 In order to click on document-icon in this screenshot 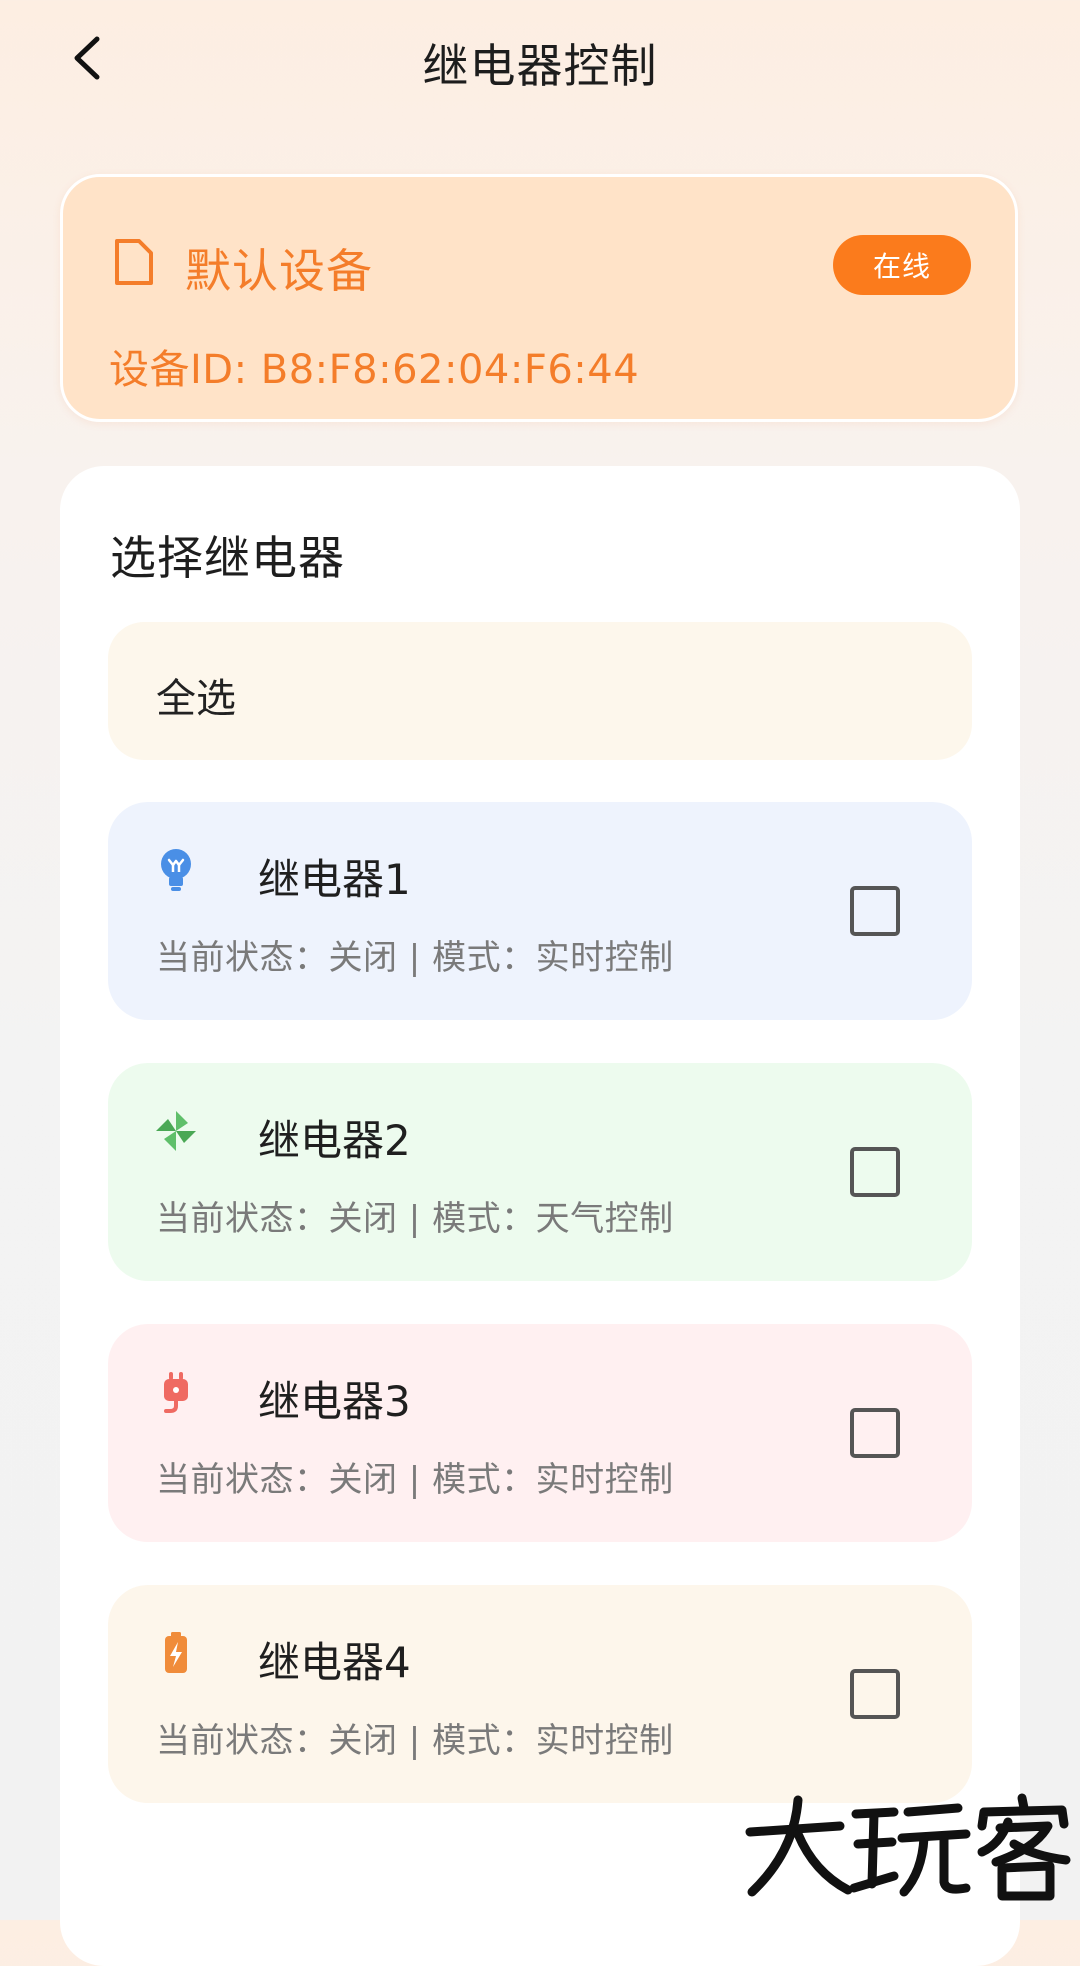, I will do `click(134, 262)`.